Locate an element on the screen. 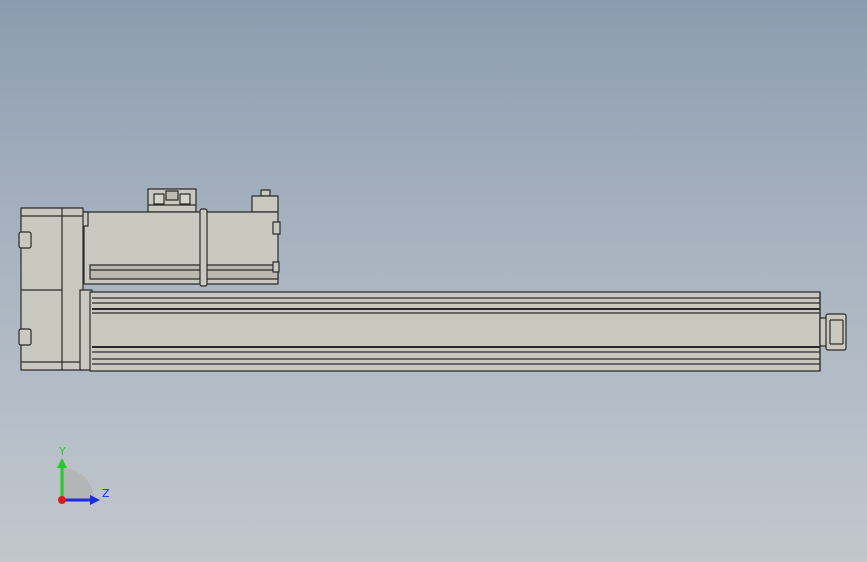 The height and width of the screenshot is (562, 867). z-axis-arrow is located at coordinates (95, 500).